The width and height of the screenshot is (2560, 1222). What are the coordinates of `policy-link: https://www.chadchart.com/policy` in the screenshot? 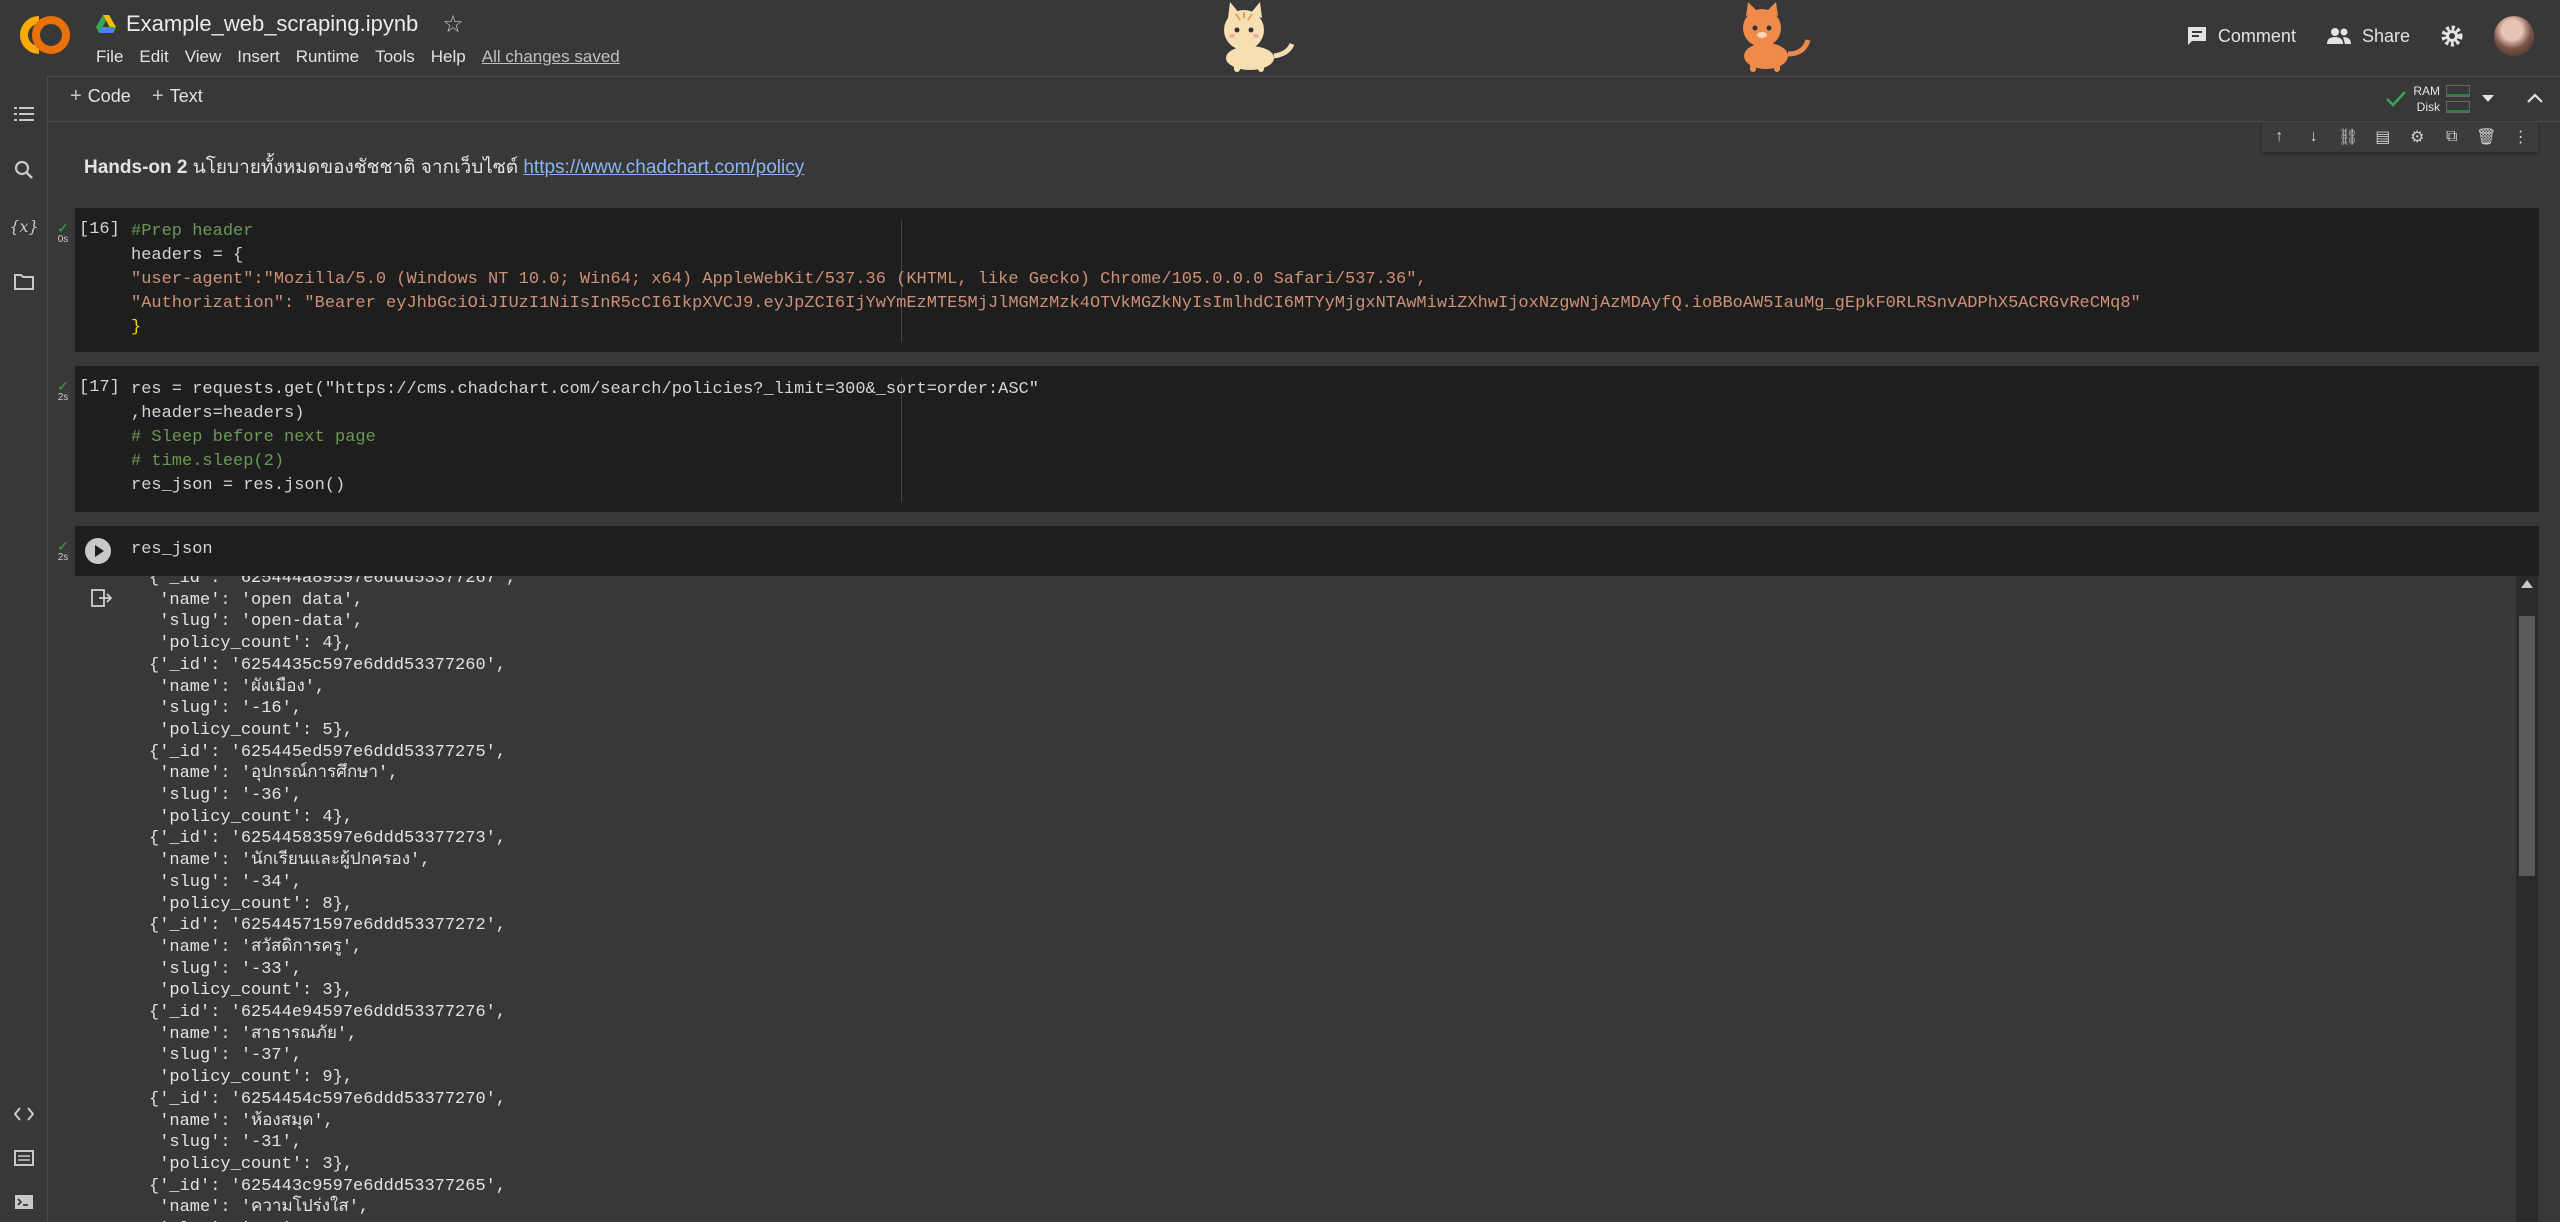 It's located at (663, 167).